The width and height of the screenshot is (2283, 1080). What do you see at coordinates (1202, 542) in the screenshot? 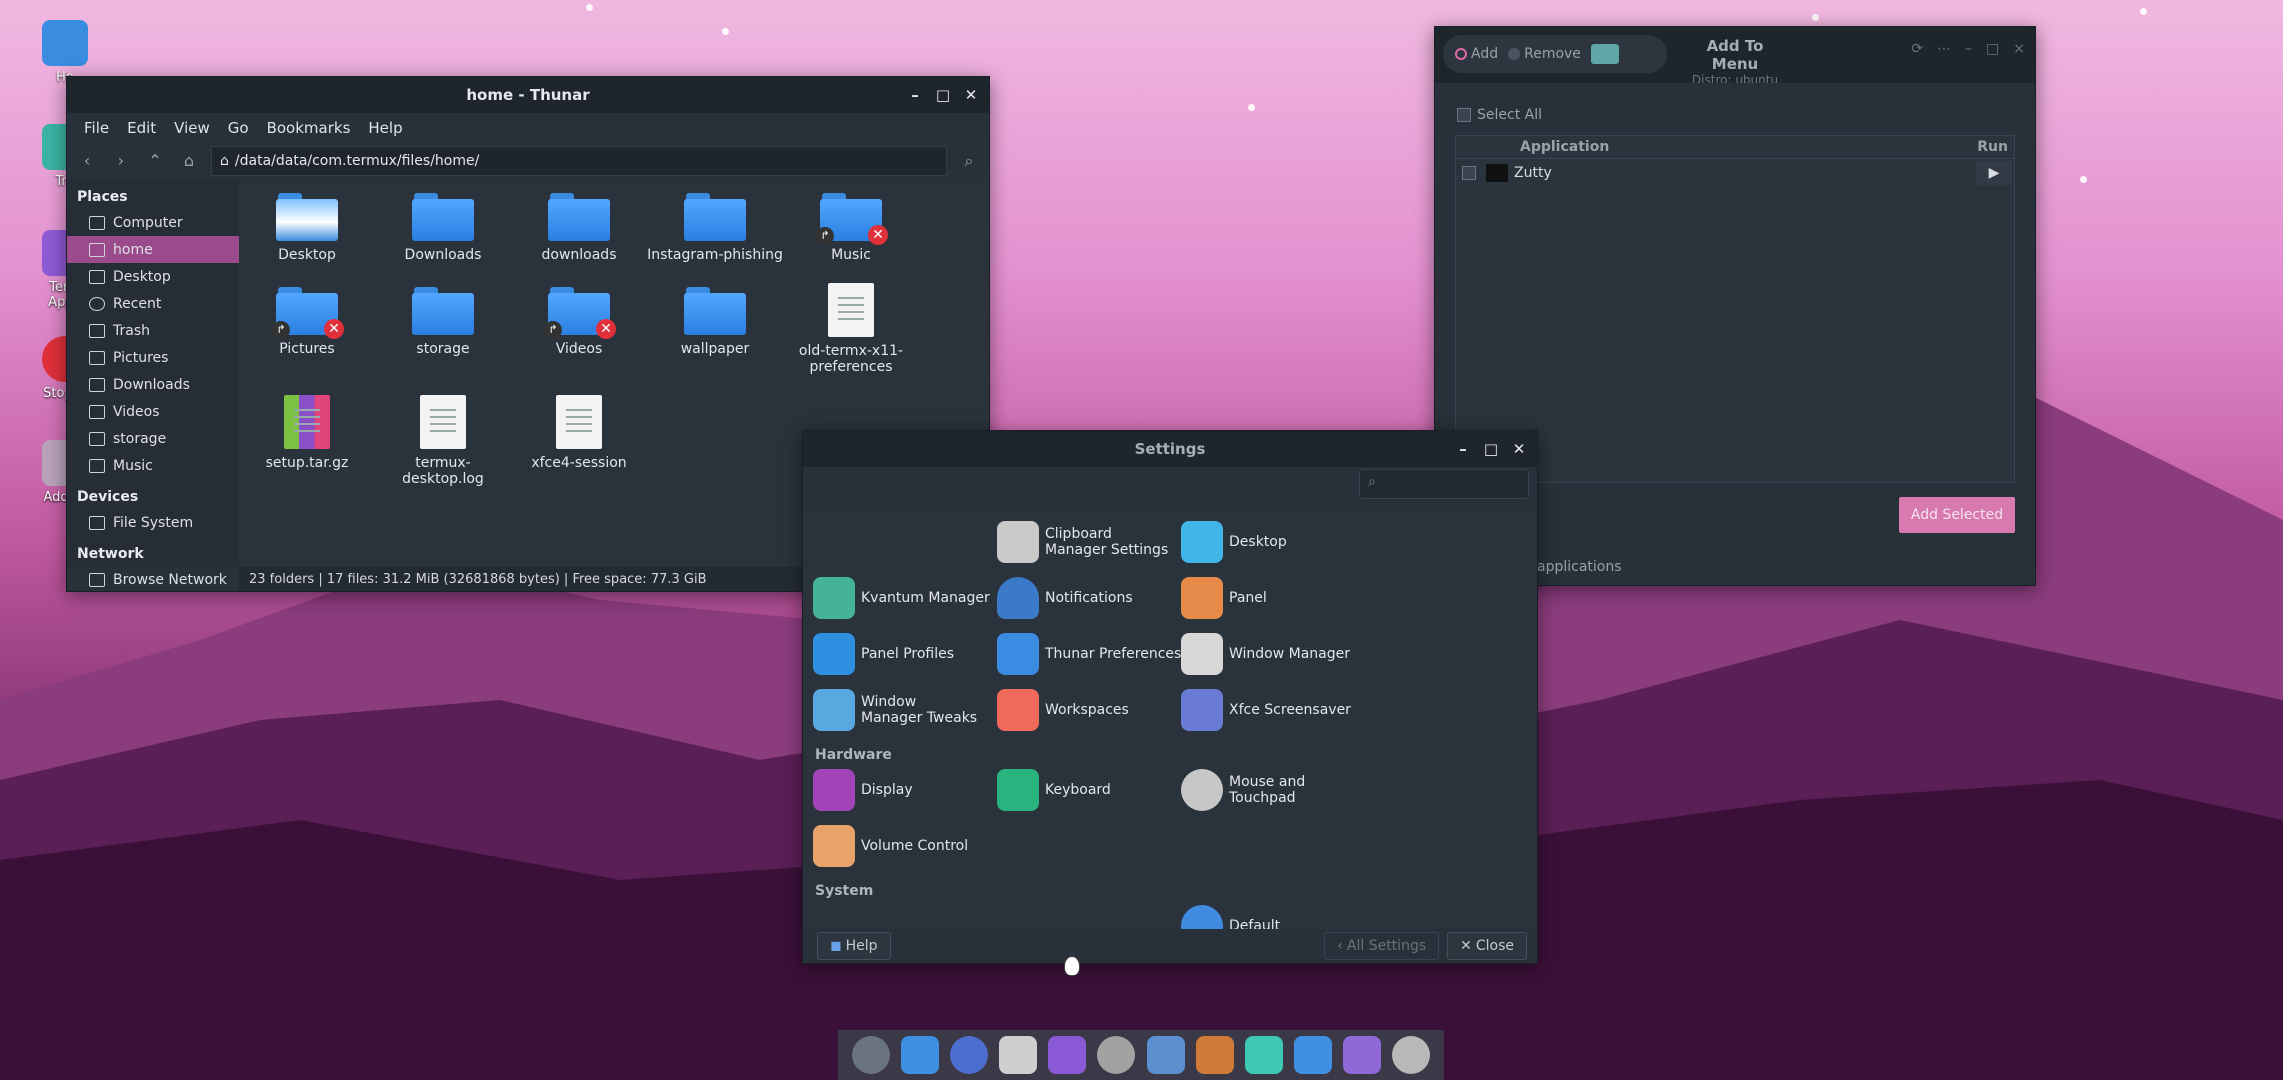
I see `monitor-icon` at bounding box center [1202, 542].